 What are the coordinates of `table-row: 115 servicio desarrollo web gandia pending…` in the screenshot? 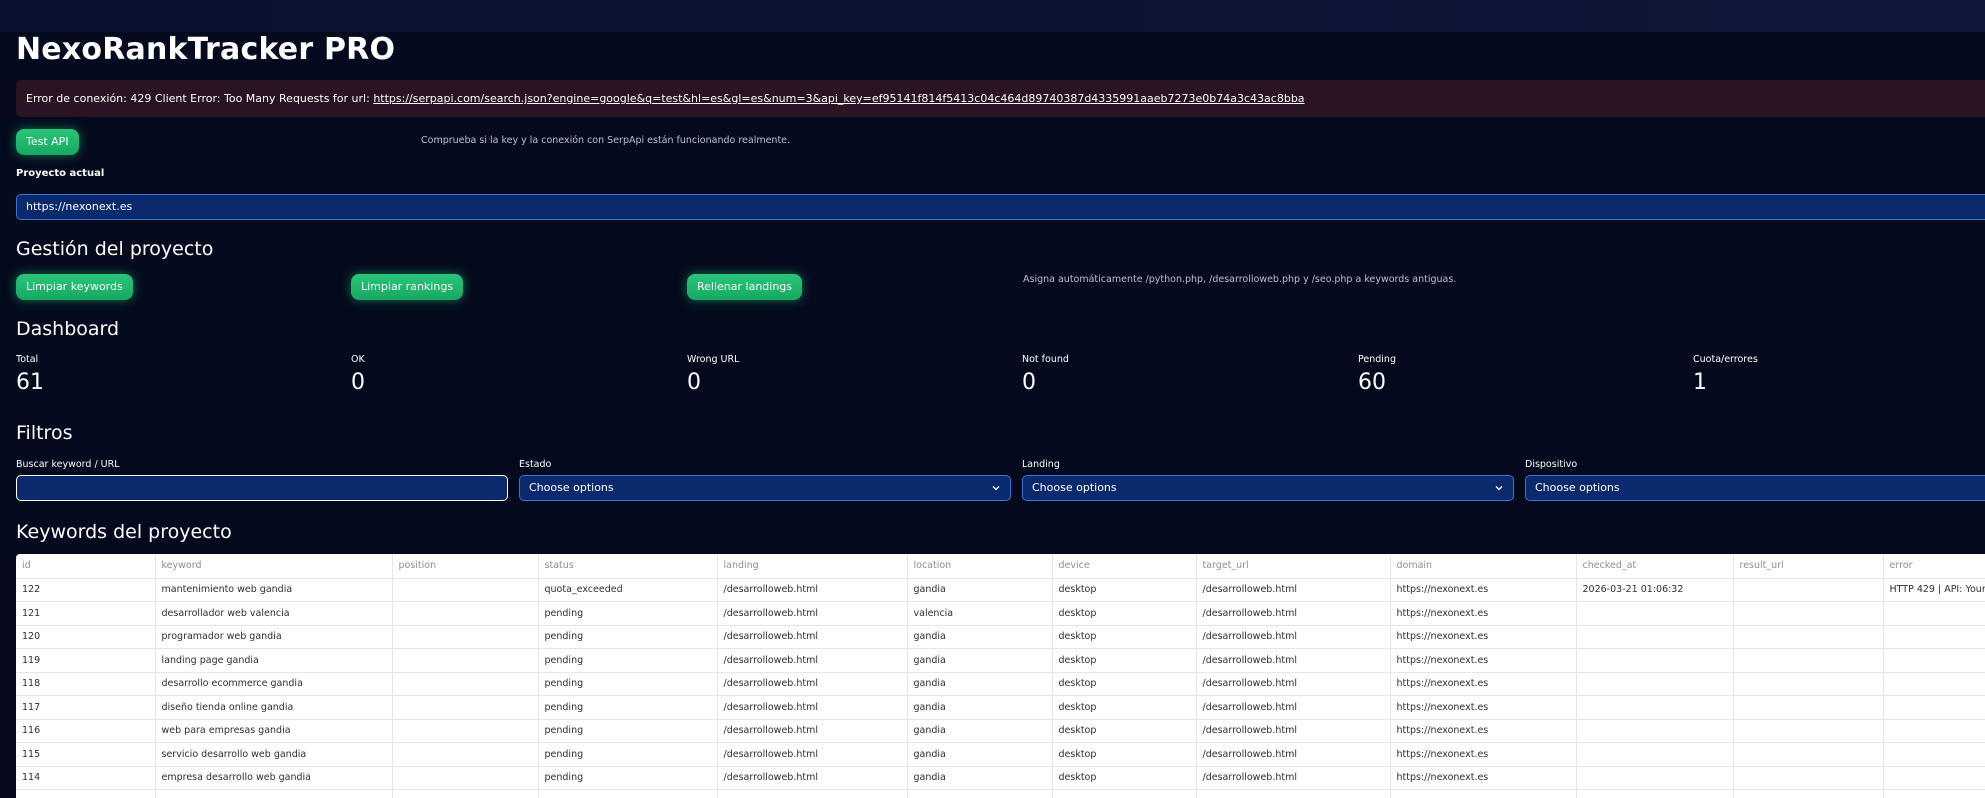 It's located at (1000, 754).